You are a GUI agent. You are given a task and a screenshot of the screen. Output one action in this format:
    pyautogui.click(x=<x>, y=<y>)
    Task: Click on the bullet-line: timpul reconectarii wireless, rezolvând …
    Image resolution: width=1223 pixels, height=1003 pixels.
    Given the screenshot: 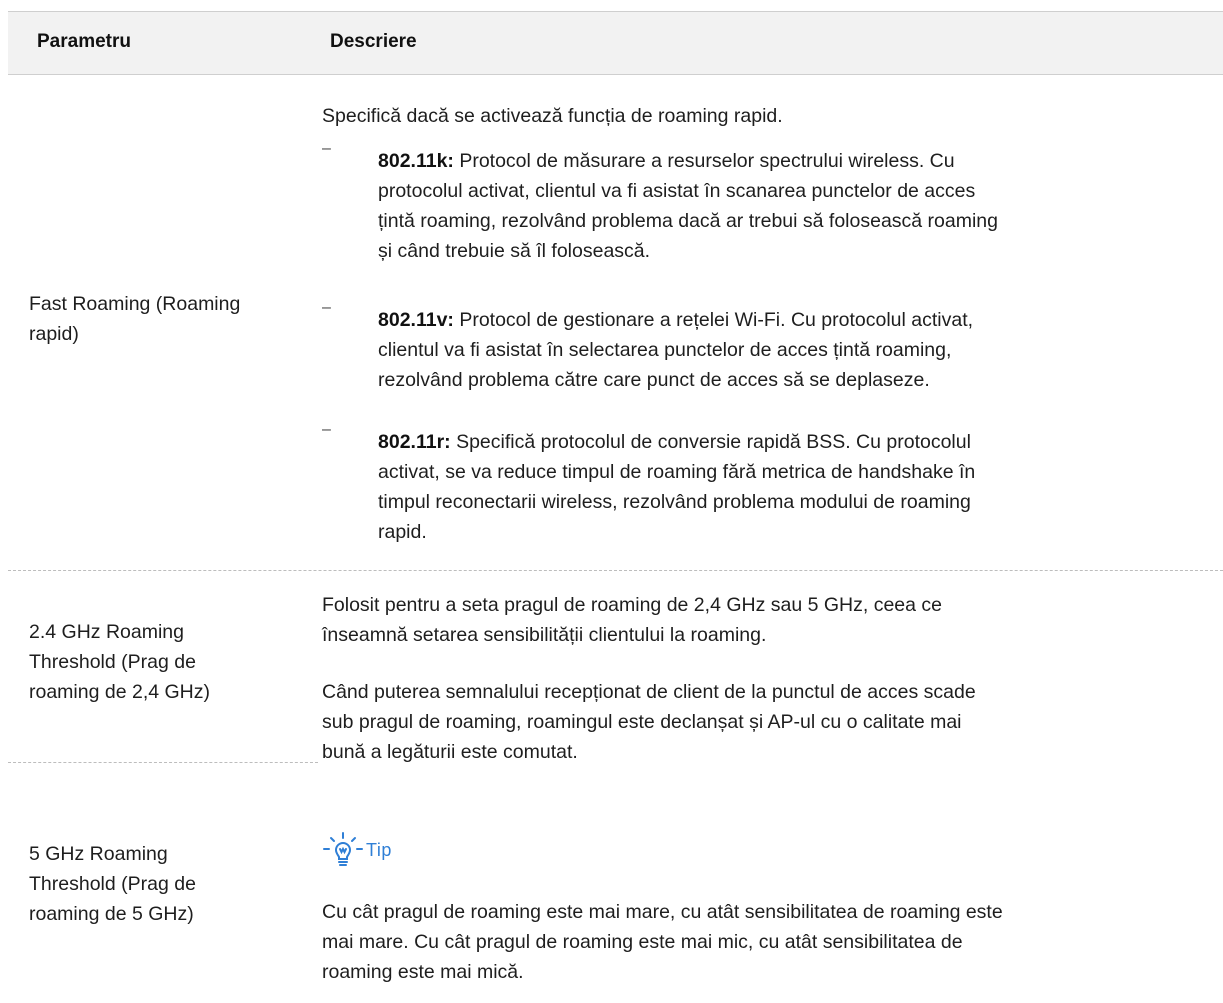 What is the action you would take?
    pyautogui.click(x=674, y=502)
    